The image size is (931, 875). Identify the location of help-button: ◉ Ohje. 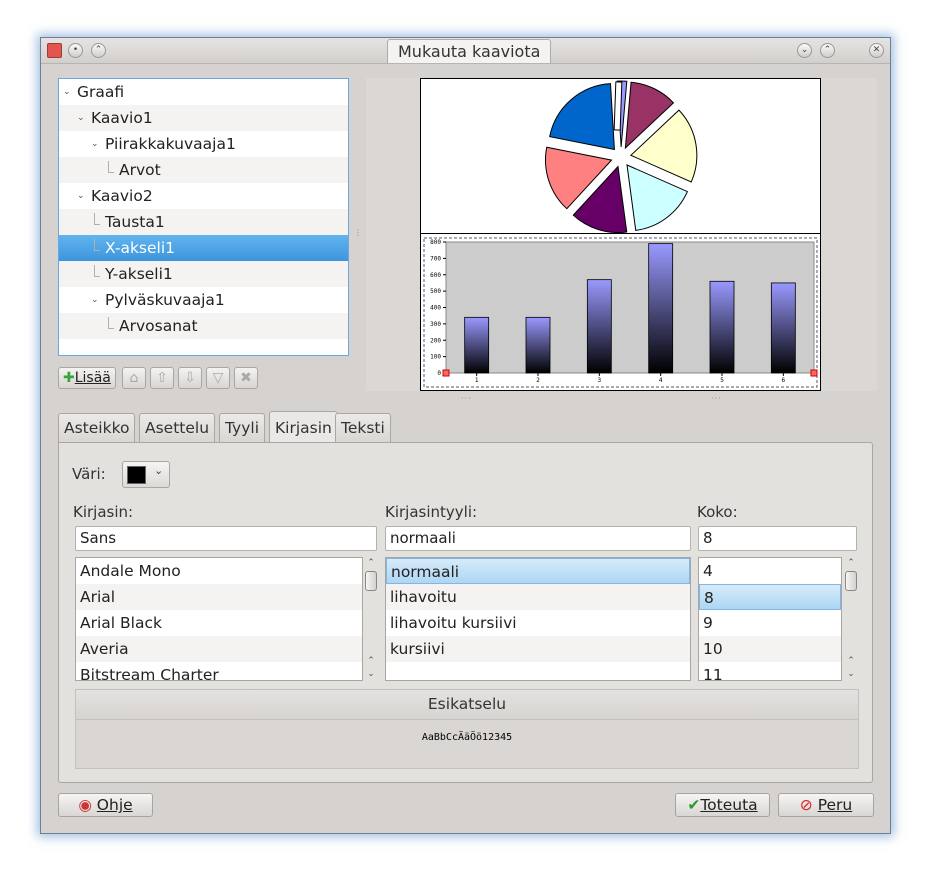
(105, 805).